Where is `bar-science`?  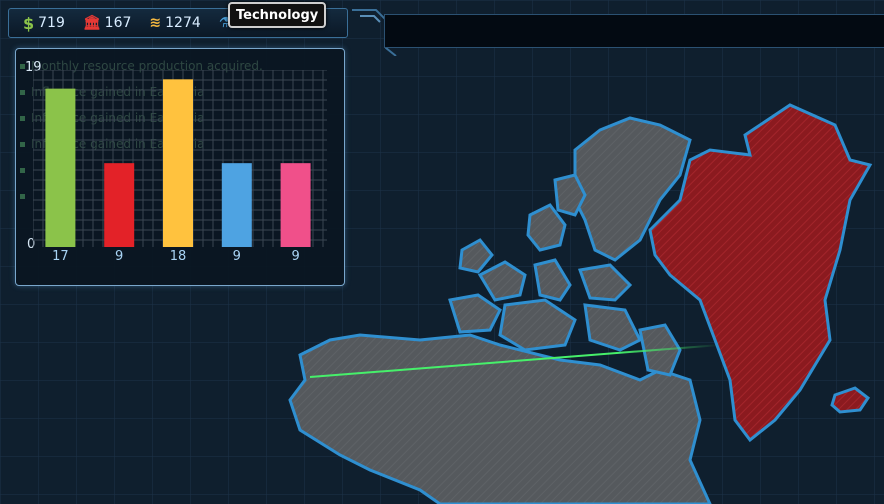 bar-science is located at coordinates (236, 205).